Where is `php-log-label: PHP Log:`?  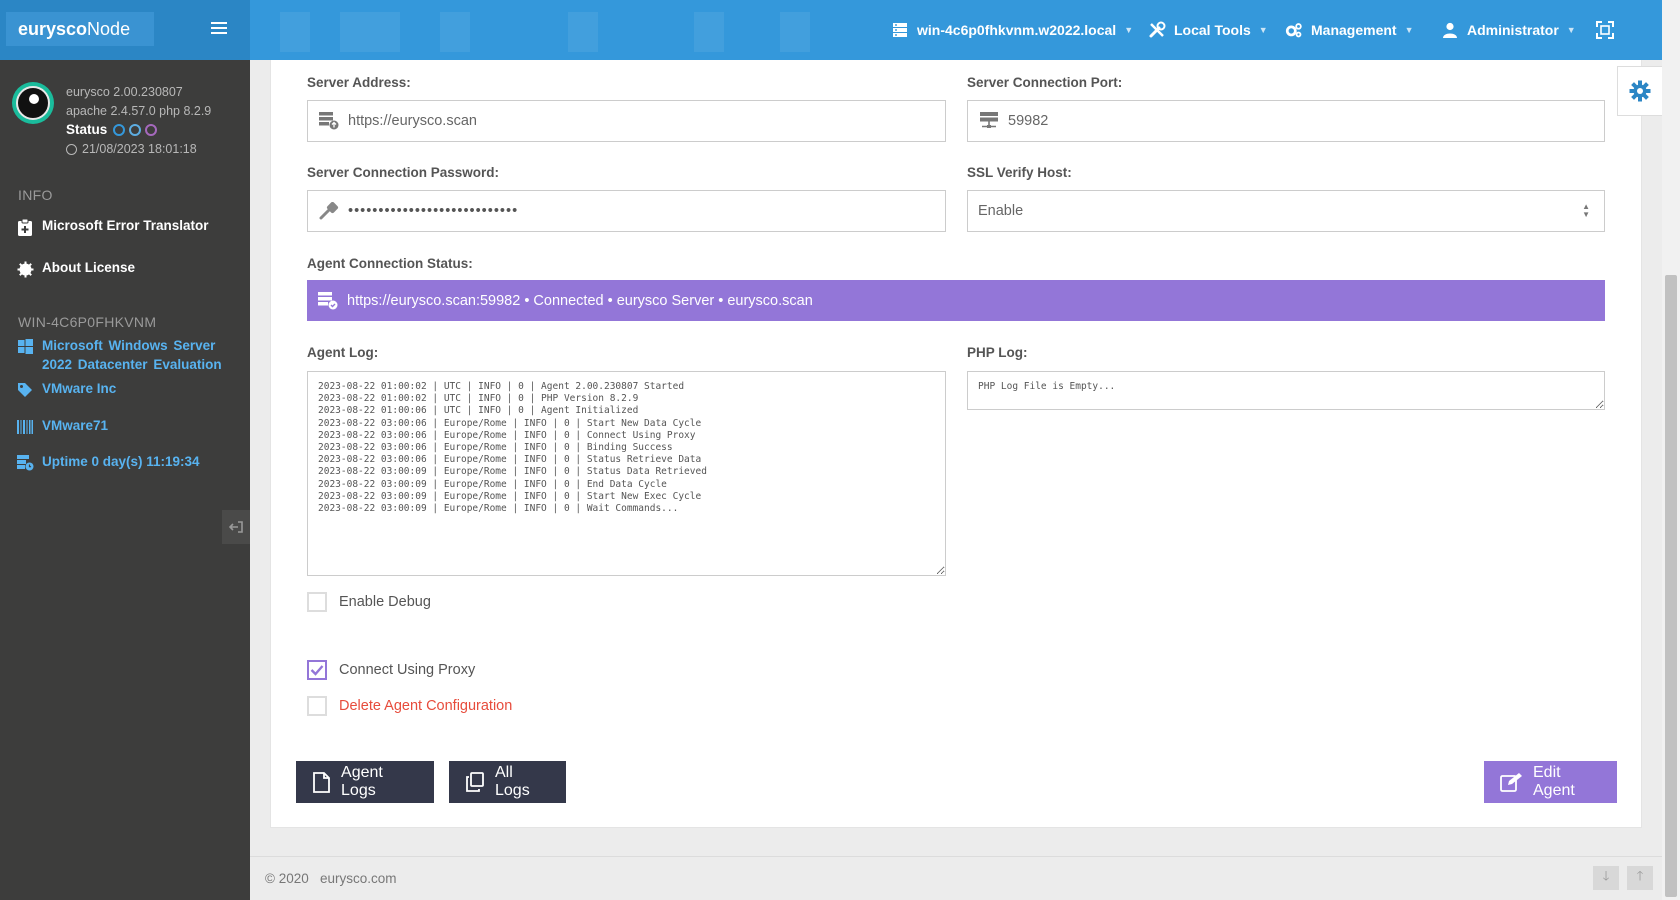
php-log-label: PHP Log: is located at coordinates (997, 352).